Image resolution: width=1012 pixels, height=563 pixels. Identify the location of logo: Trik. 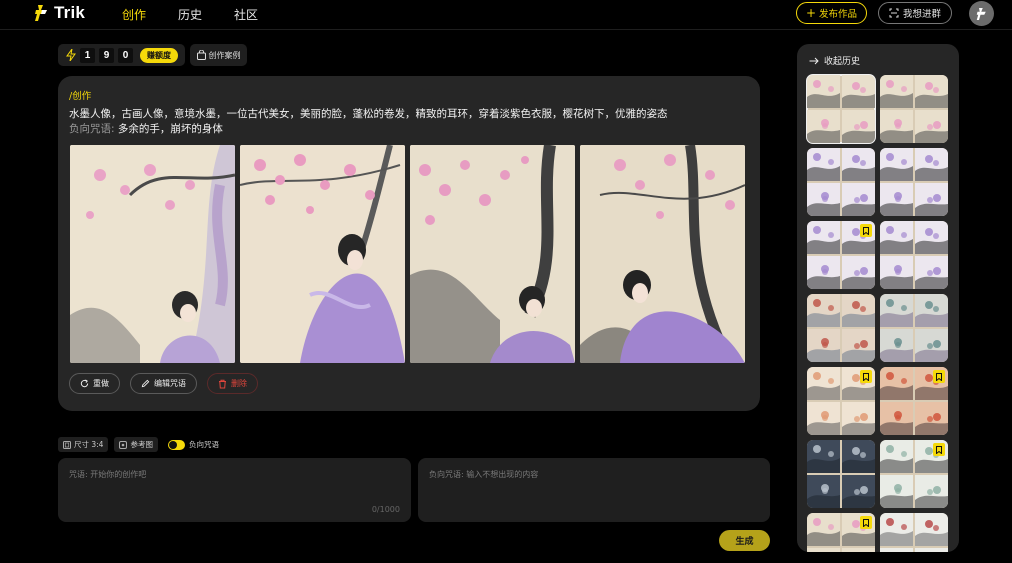
(59, 13).